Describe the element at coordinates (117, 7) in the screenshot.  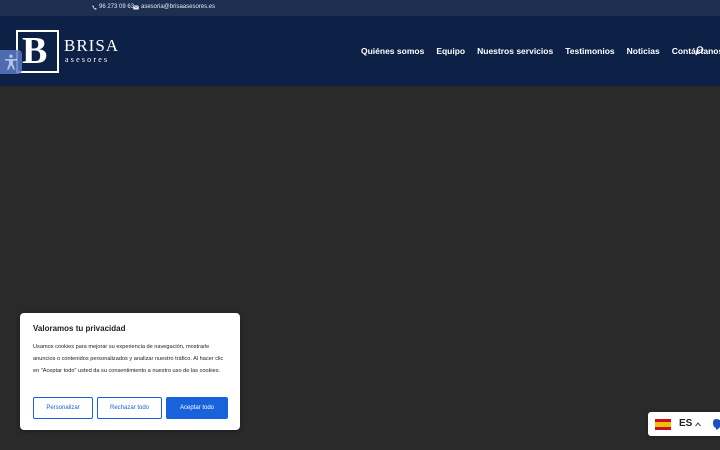
I see `phone-number: 96 273 09 63` at that location.